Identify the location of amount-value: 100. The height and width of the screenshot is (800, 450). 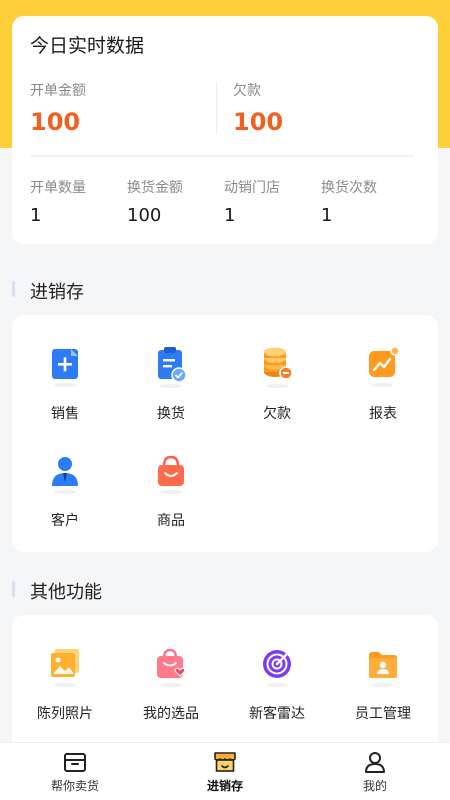
(55, 122).